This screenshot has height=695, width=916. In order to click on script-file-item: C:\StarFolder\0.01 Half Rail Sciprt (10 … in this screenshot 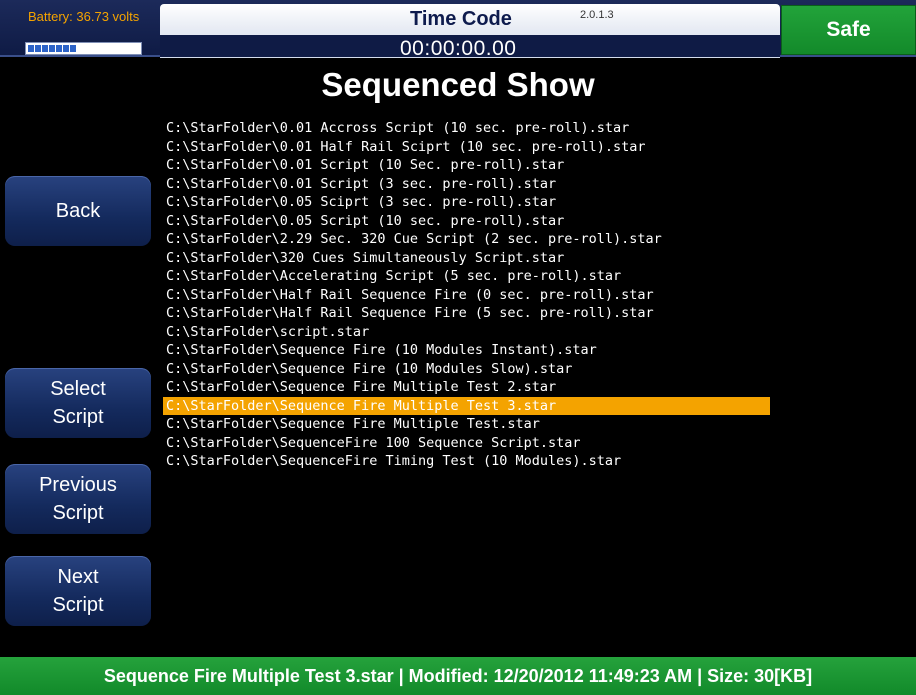, I will do `click(466, 147)`.